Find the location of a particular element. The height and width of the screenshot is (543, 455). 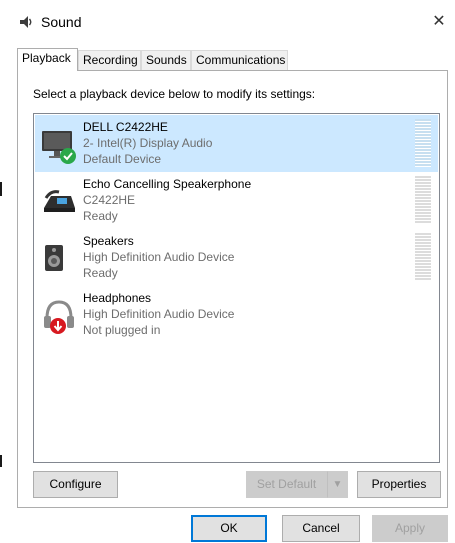

chevron-down-icon: ▼ is located at coordinates (337, 484).